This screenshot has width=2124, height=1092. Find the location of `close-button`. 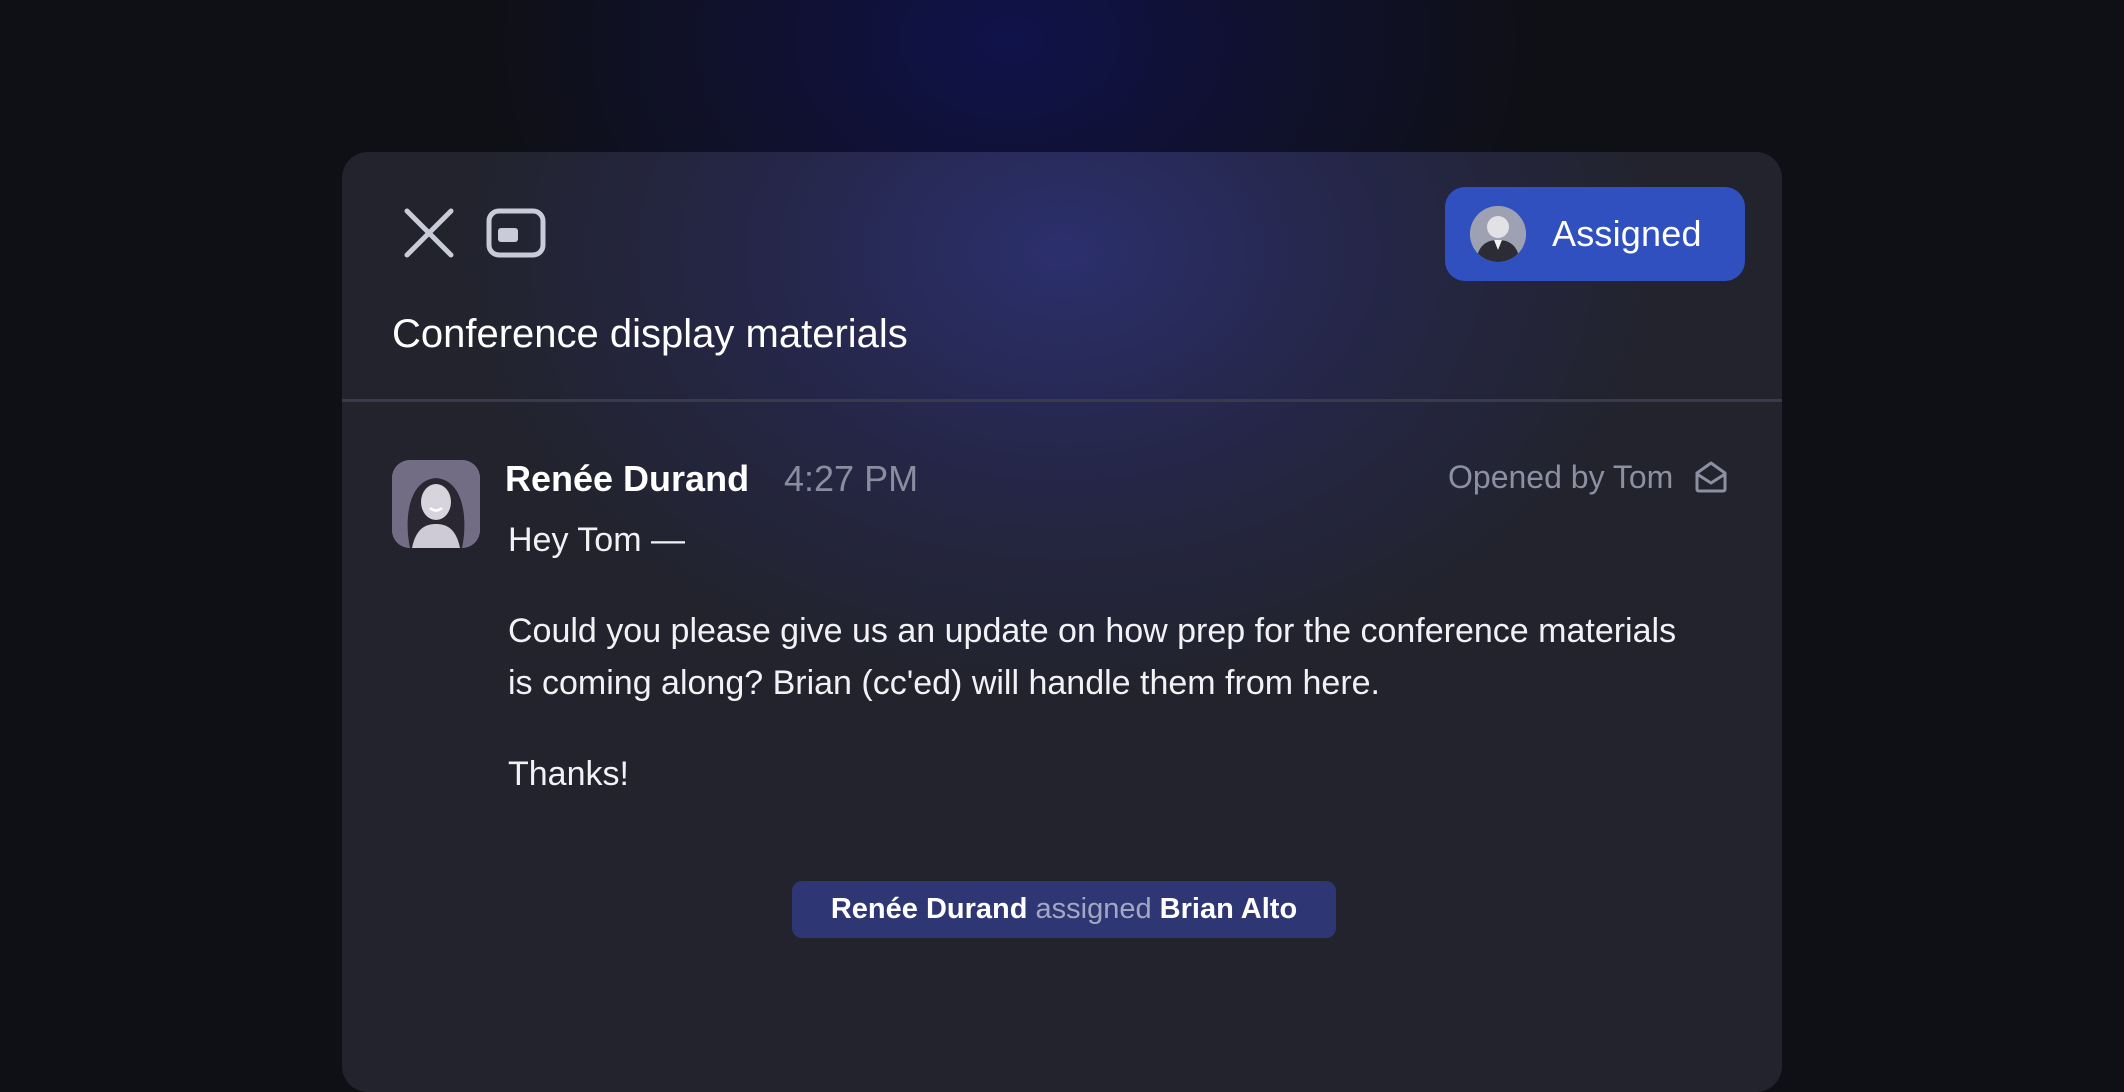

close-button is located at coordinates (429, 233).